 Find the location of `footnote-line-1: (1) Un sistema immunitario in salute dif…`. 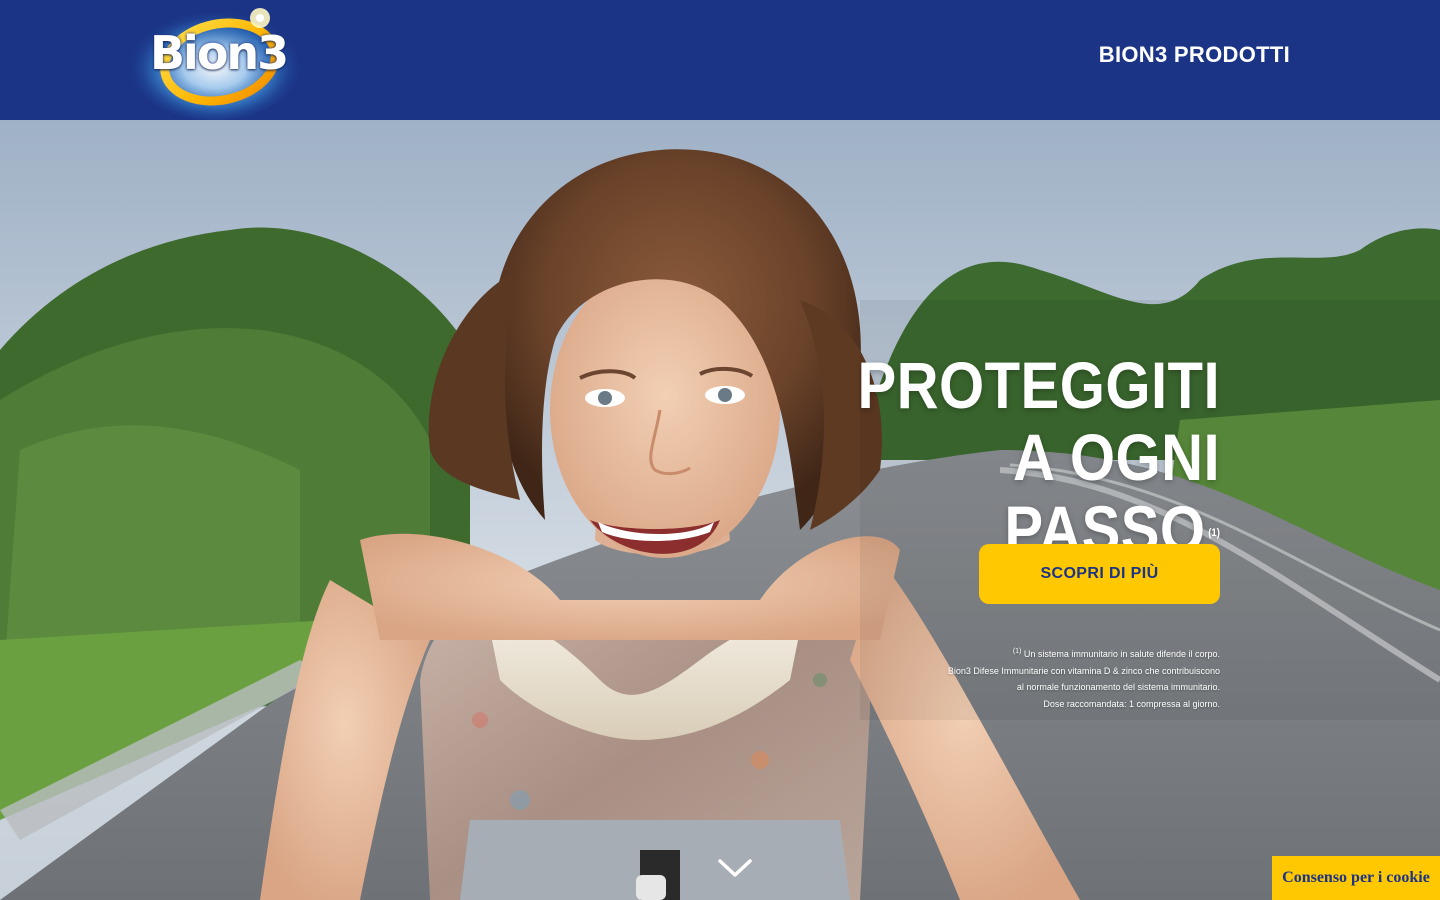

footnote-line-1: (1) Un sistema immunitario in salute dif… is located at coordinates (1084, 654).